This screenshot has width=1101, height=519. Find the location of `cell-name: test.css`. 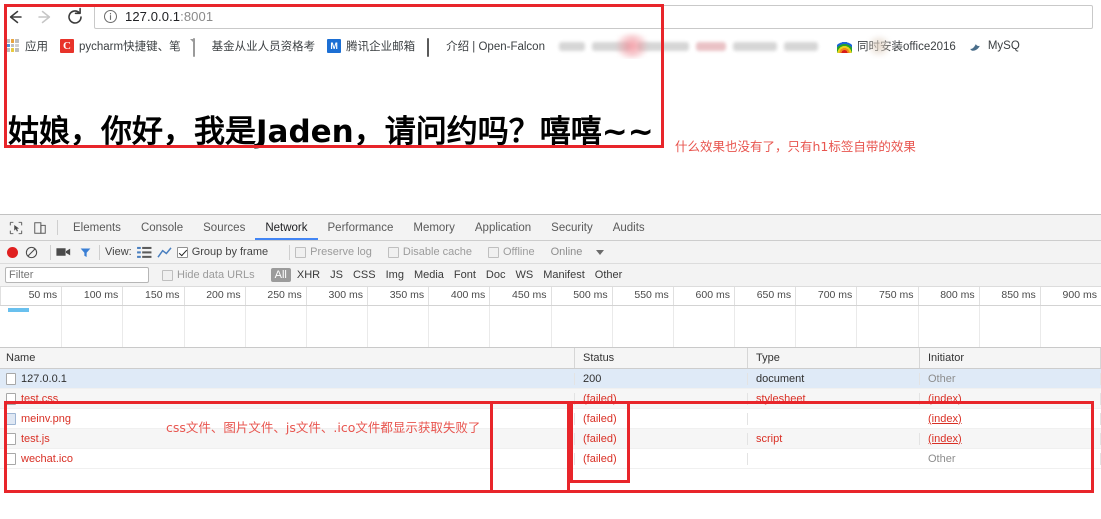

cell-name: test.css is located at coordinates (287, 398).